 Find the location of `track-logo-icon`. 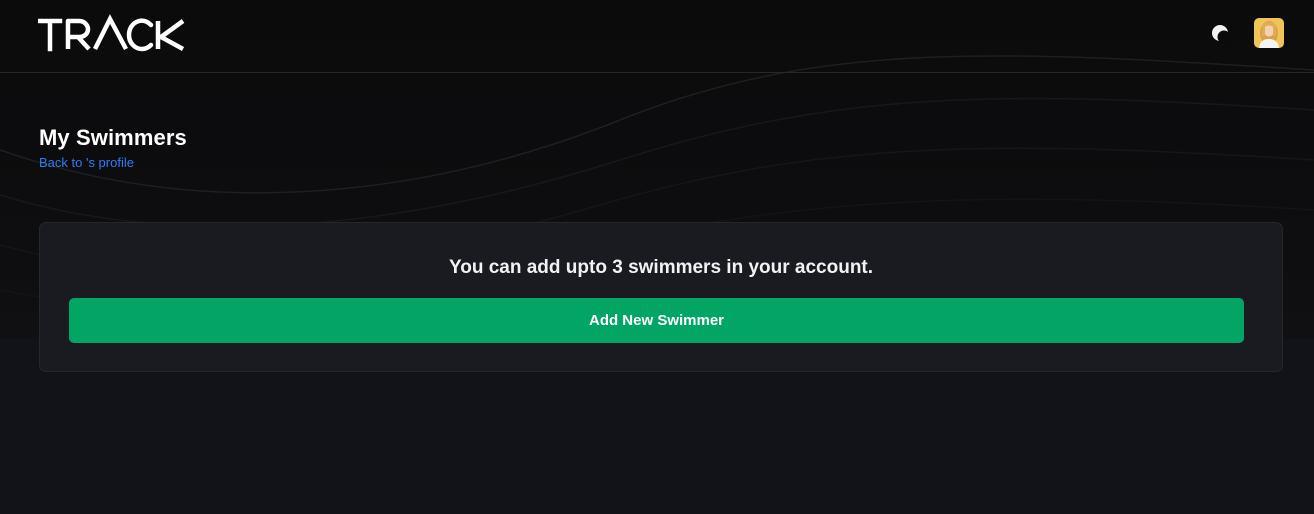

track-logo-icon is located at coordinates (111, 33).